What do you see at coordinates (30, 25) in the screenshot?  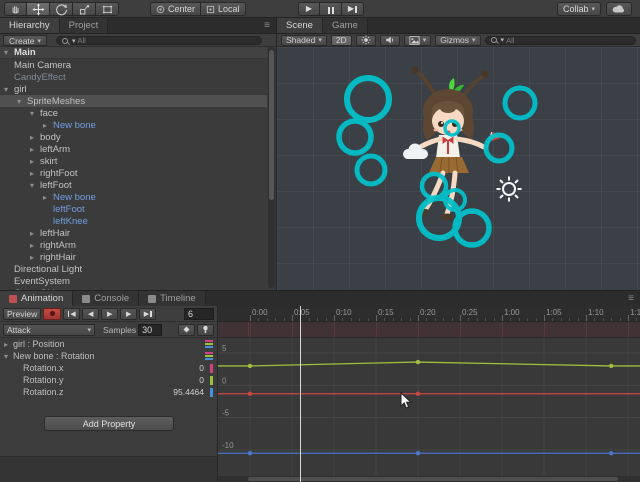 I see `tab-hierarchy: Hierarchy` at bounding box center [30, 25].